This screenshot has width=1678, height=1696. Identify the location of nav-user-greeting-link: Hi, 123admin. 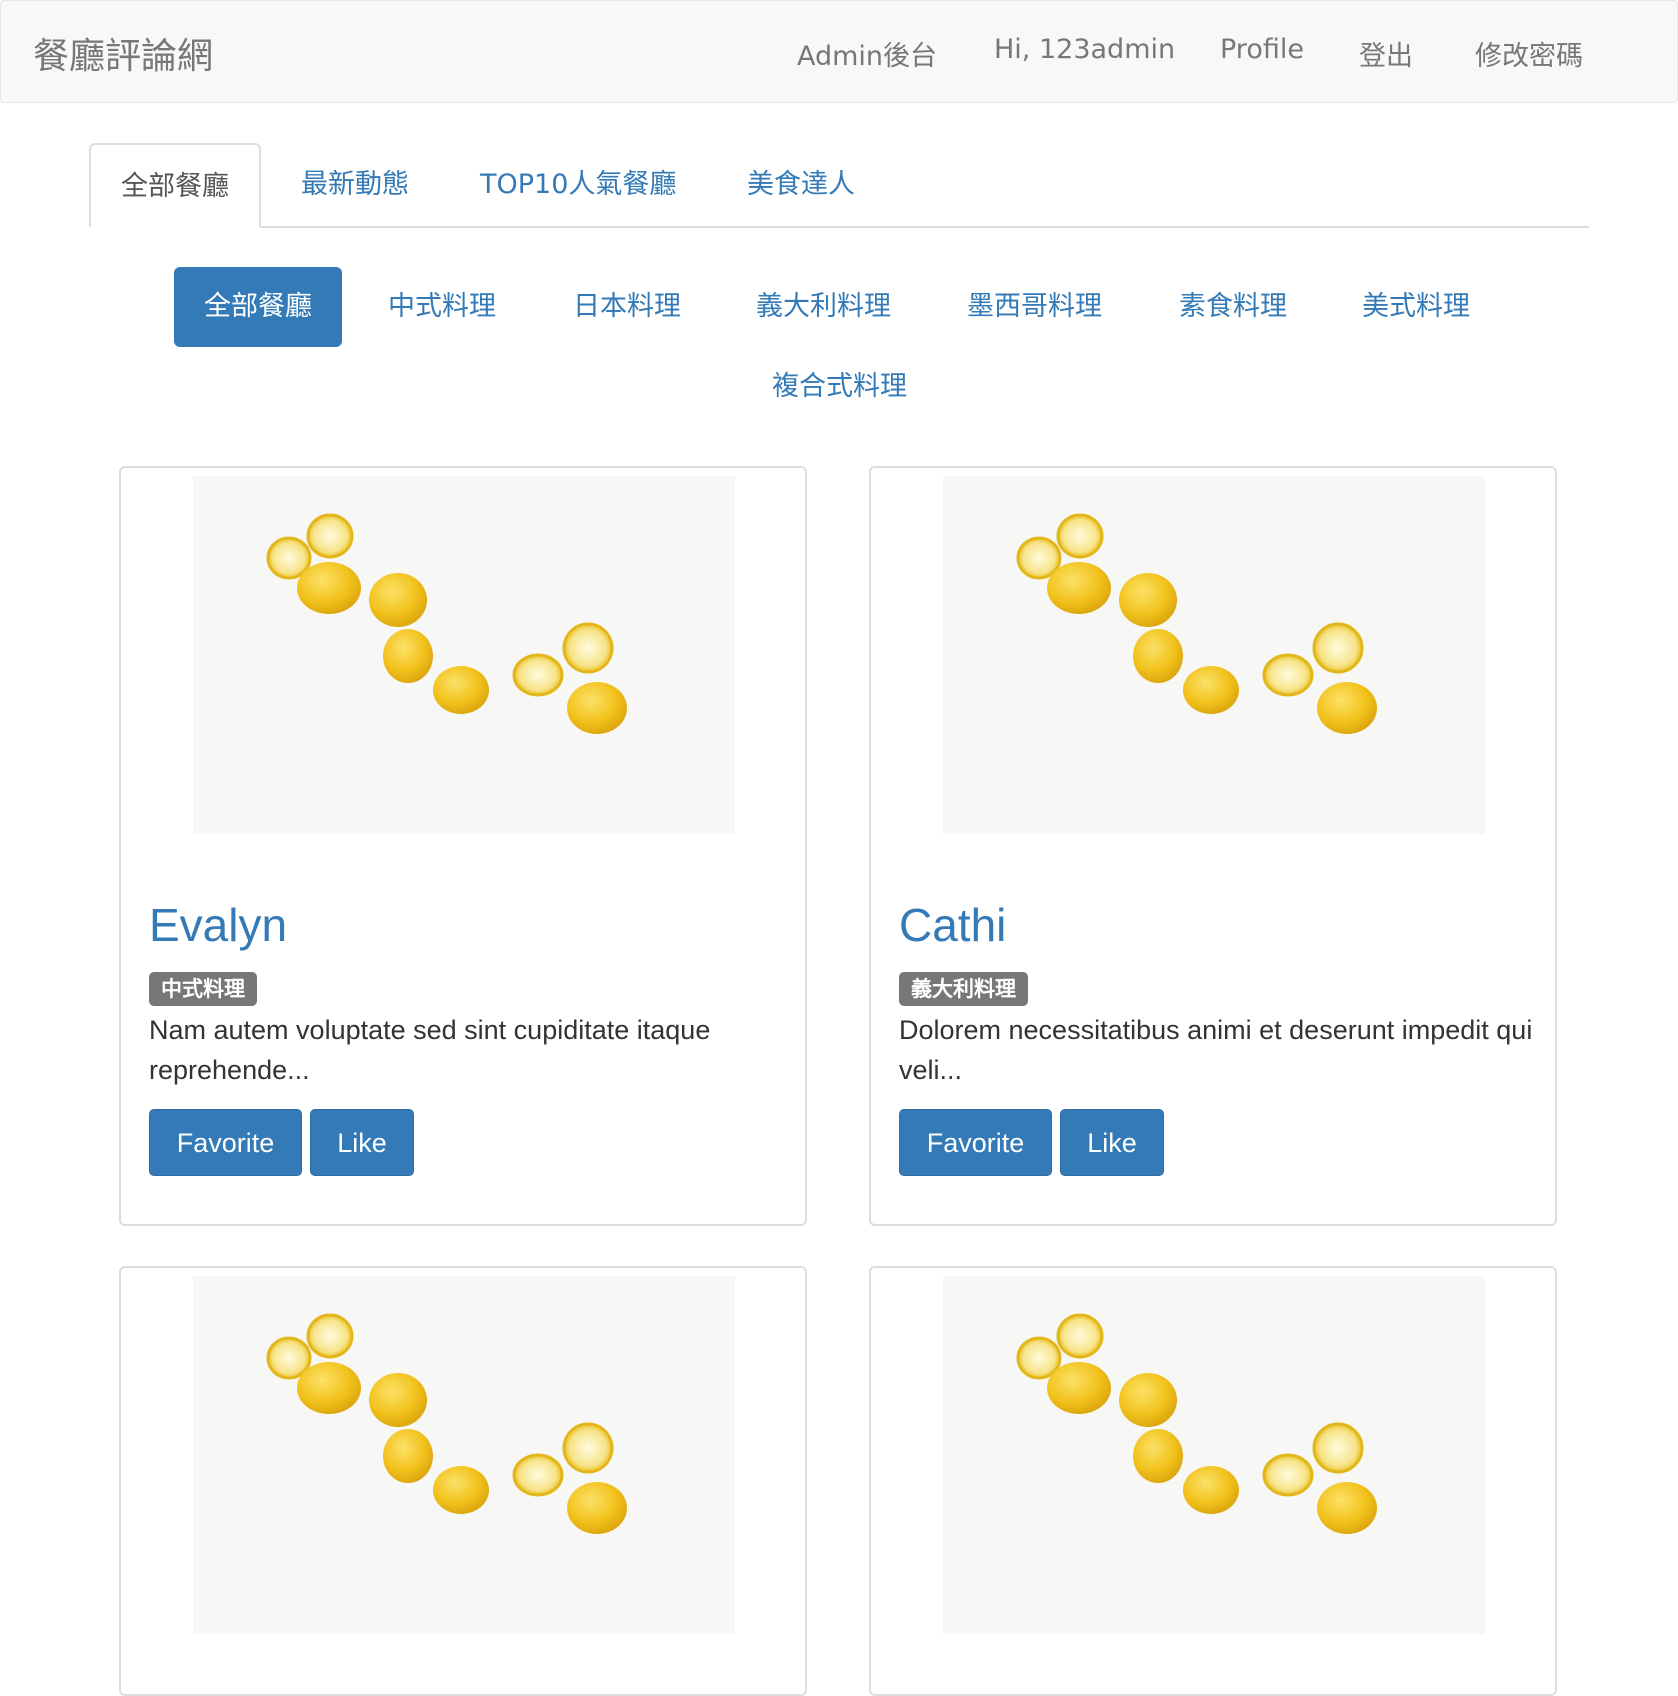
(1084, 49).